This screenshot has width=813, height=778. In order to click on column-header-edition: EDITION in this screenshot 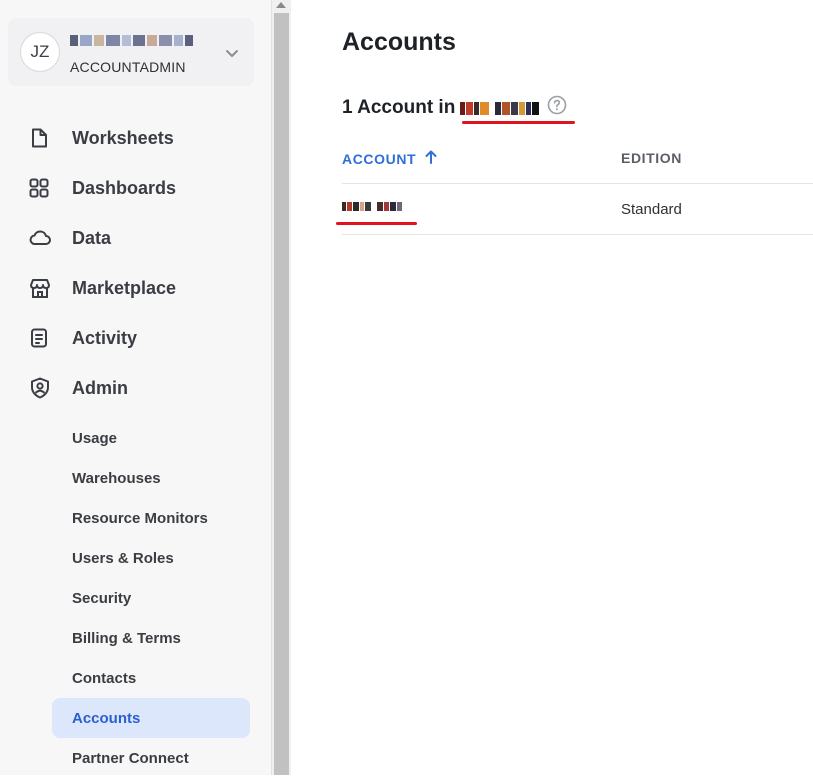, I will do `click(651, 158)`.